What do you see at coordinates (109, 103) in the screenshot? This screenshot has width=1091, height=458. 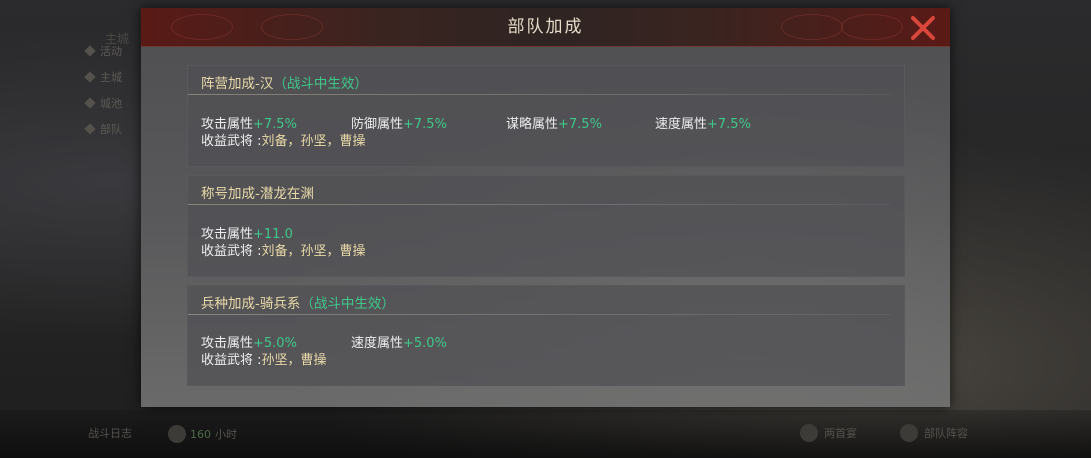 I see `bg-sidebar-item: 城池` at bounding box center [109, 103].